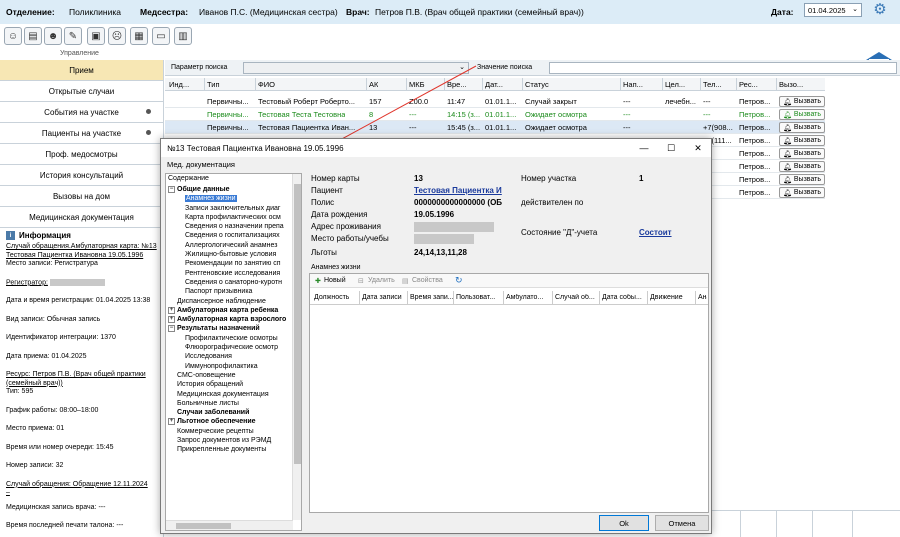 The image size is (900, 537). I want to click on close-icon: ✕, so click(698, 148).